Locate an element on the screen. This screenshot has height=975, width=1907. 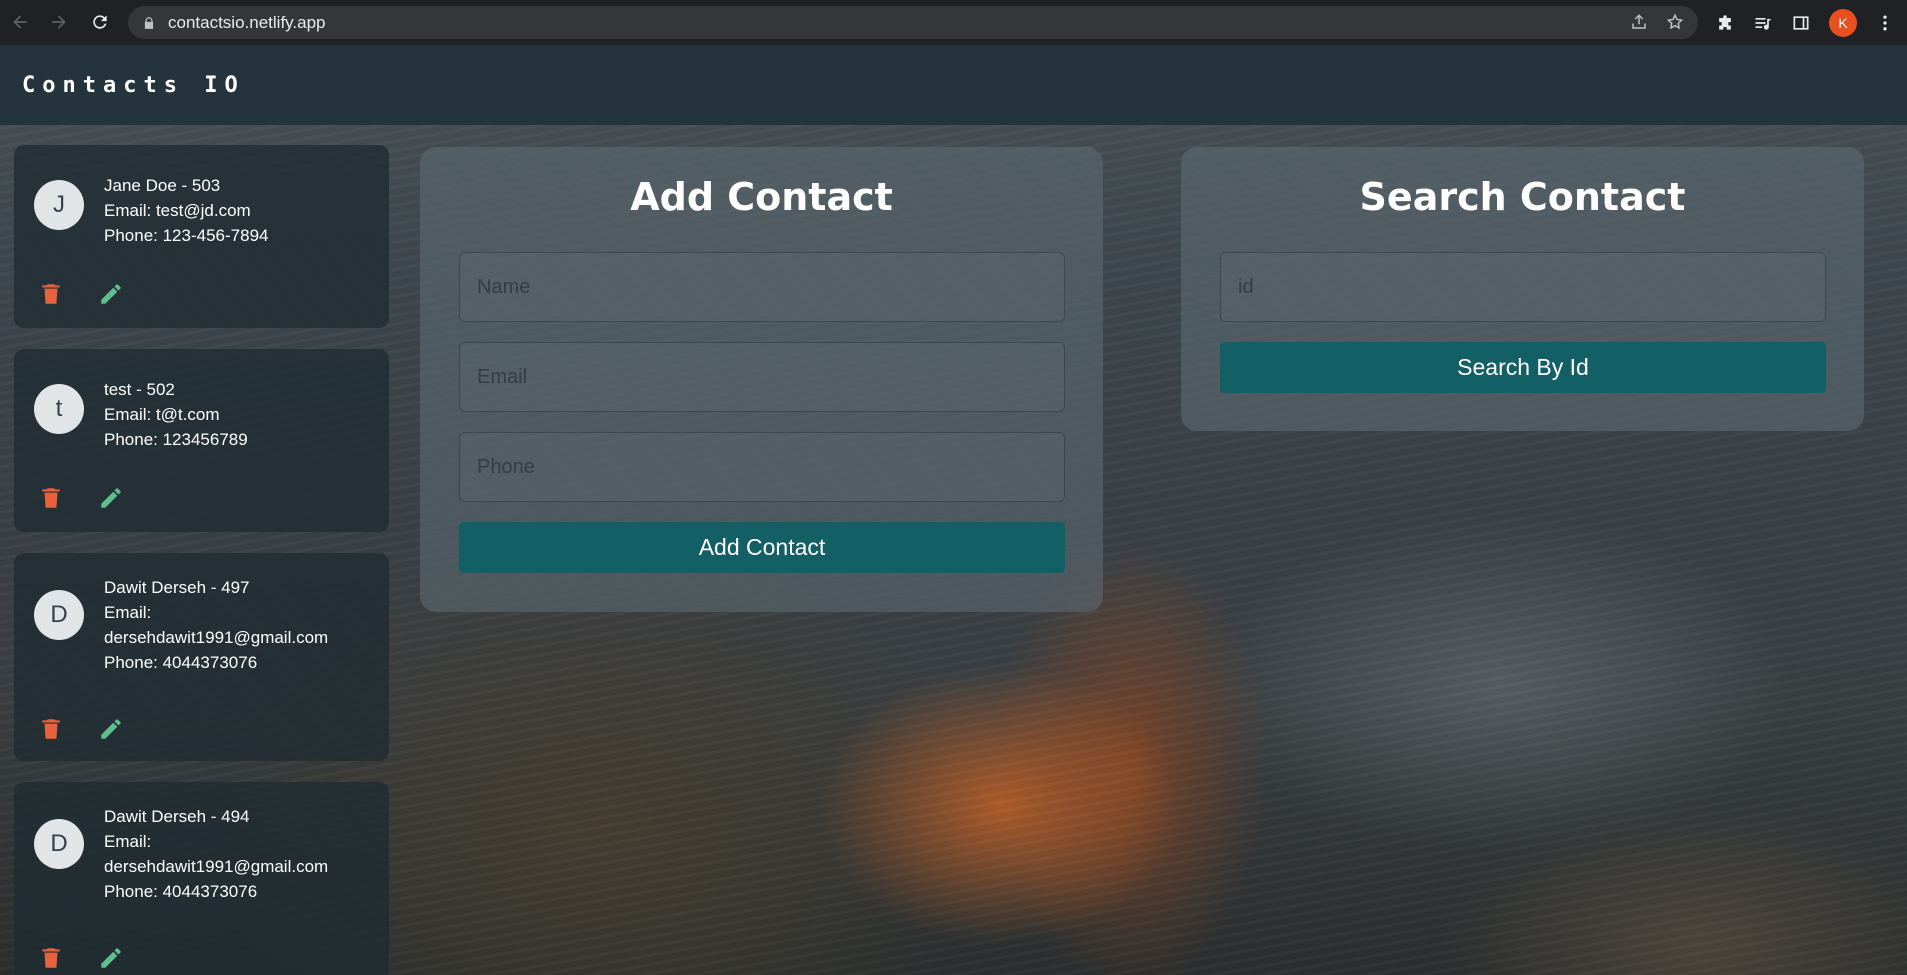
email-input is located at coordinates (762, 377).